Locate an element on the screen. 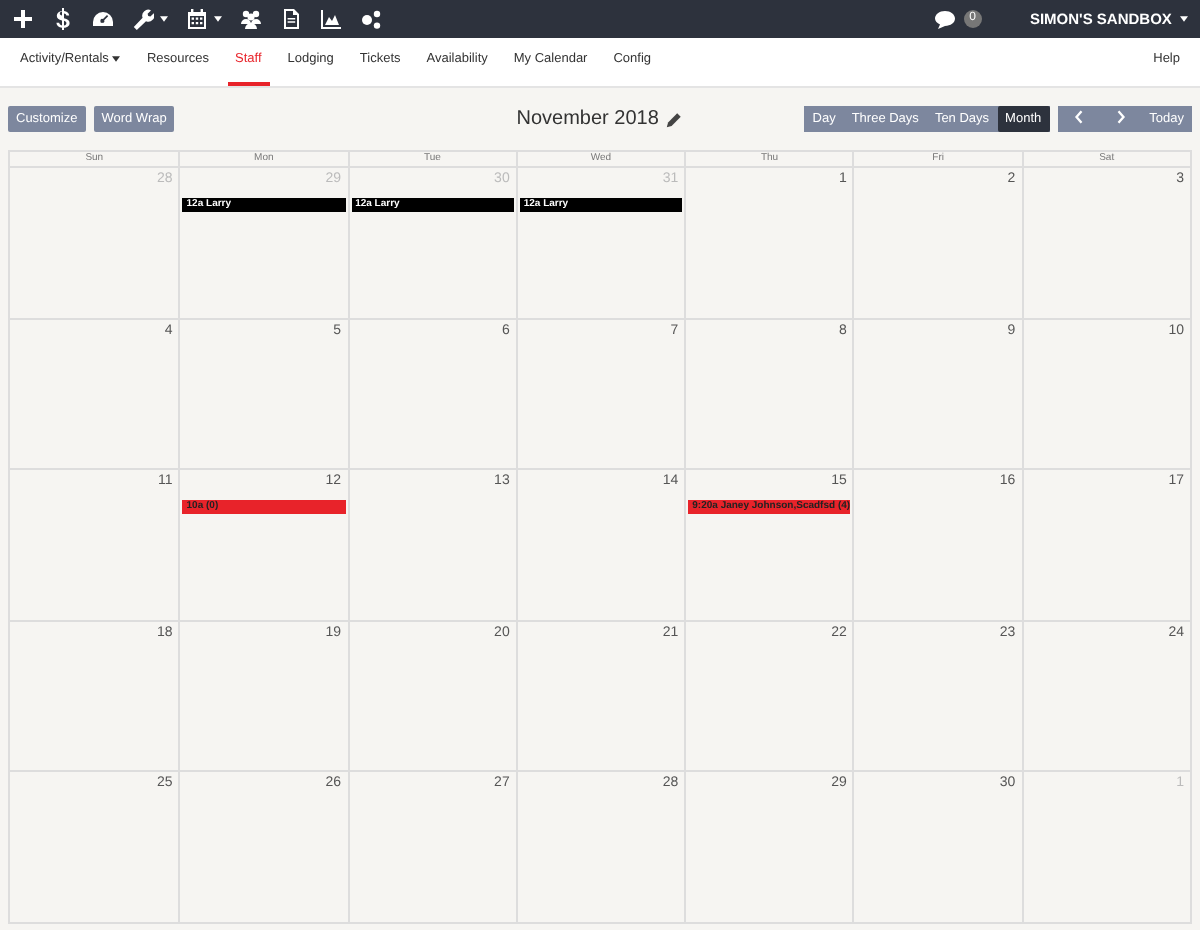 Image resolution: width=1200 pixels, height=930 pixels. calendar-title: November 2018 is located at coordinates (587, 120).